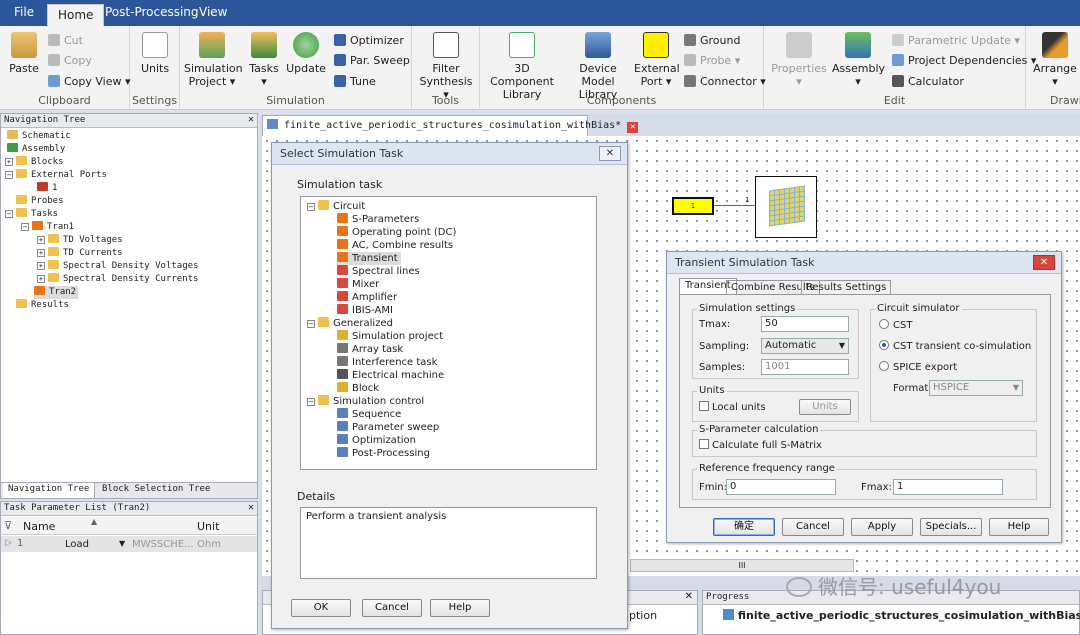 Image resolution: width=1080 pixels, height=635 pixels. What do you see at coordinates (80, 240) in the screenshot?
I see `tree-item-td-voltages: + TD Voltages` at bounding box center [80, 240].